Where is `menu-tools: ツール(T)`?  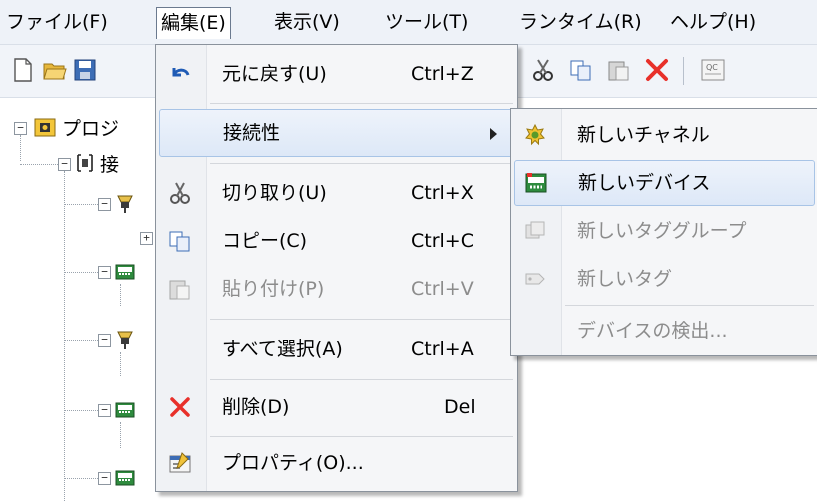 menu-tools: ツール(T) is located at coordinates (426, 22).